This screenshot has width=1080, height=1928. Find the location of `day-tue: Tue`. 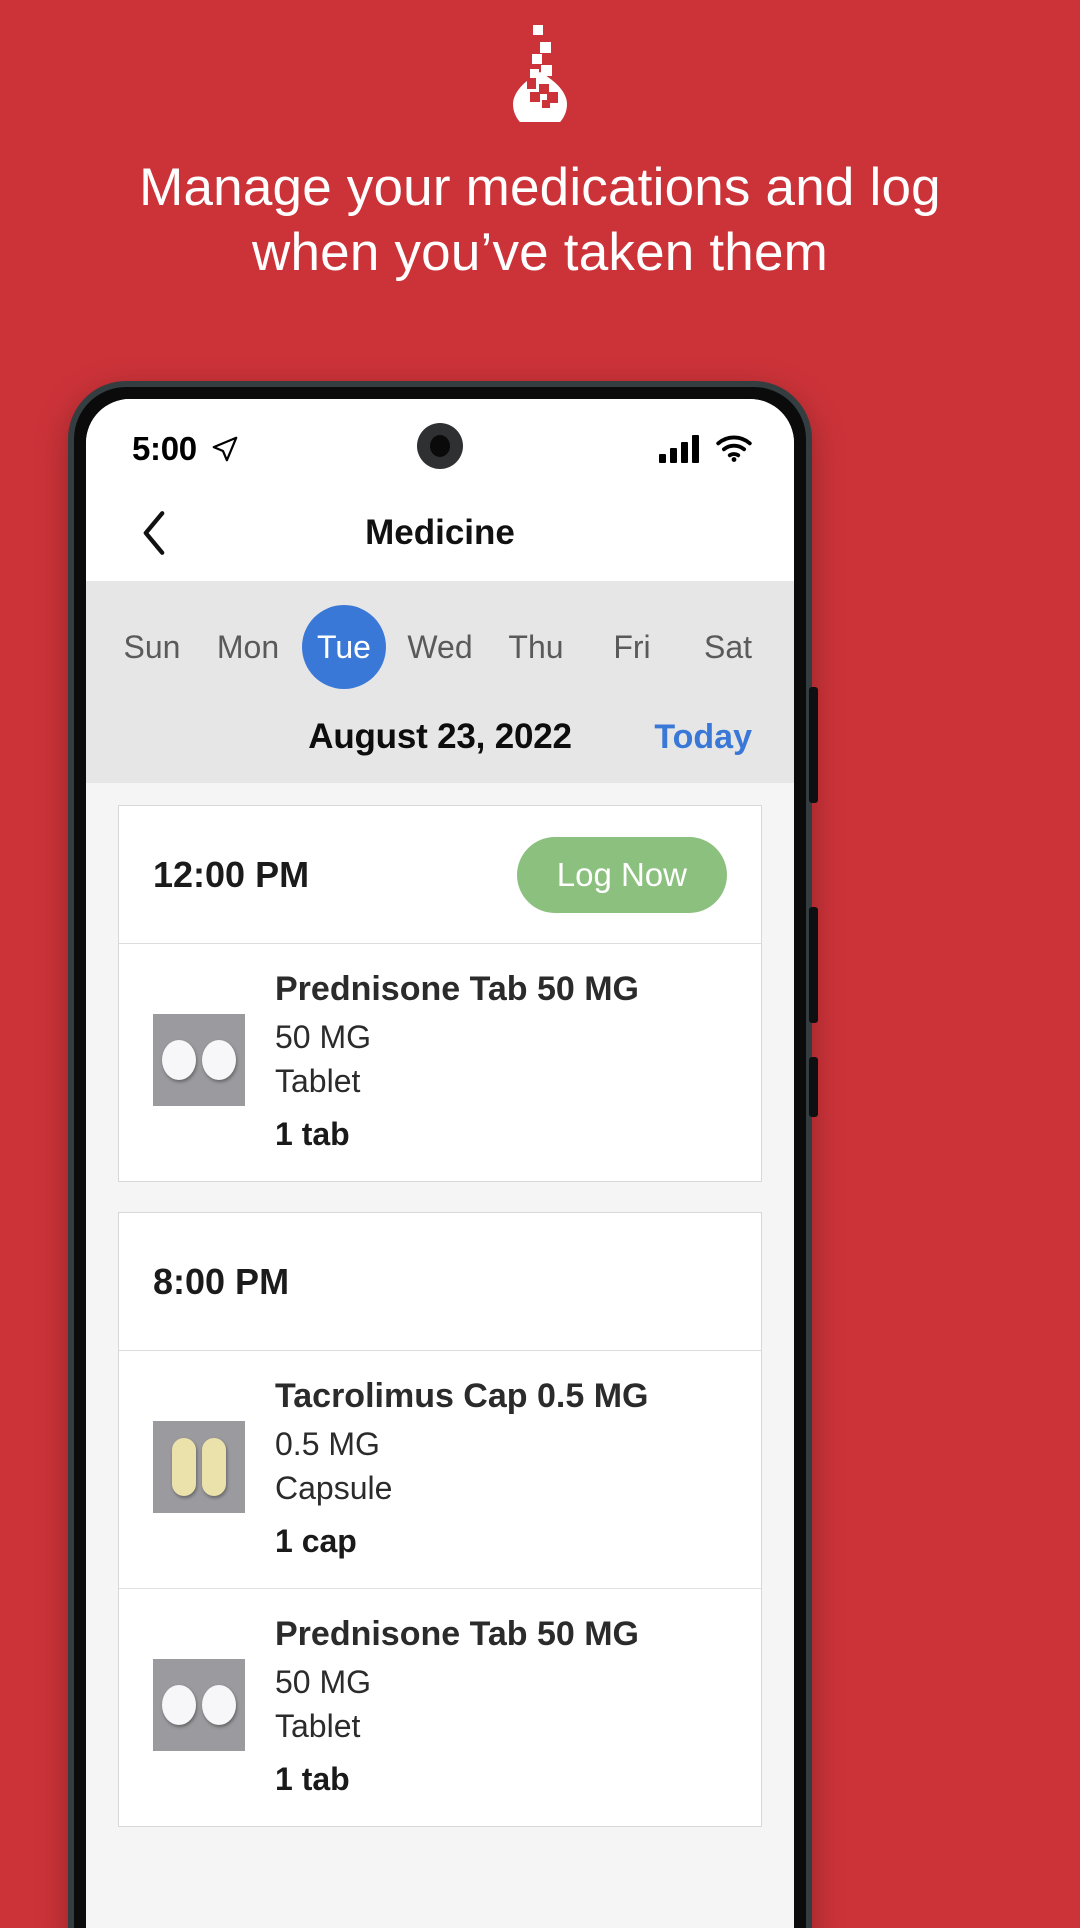

day-tue: Tue is located at coordinates (344, 647).